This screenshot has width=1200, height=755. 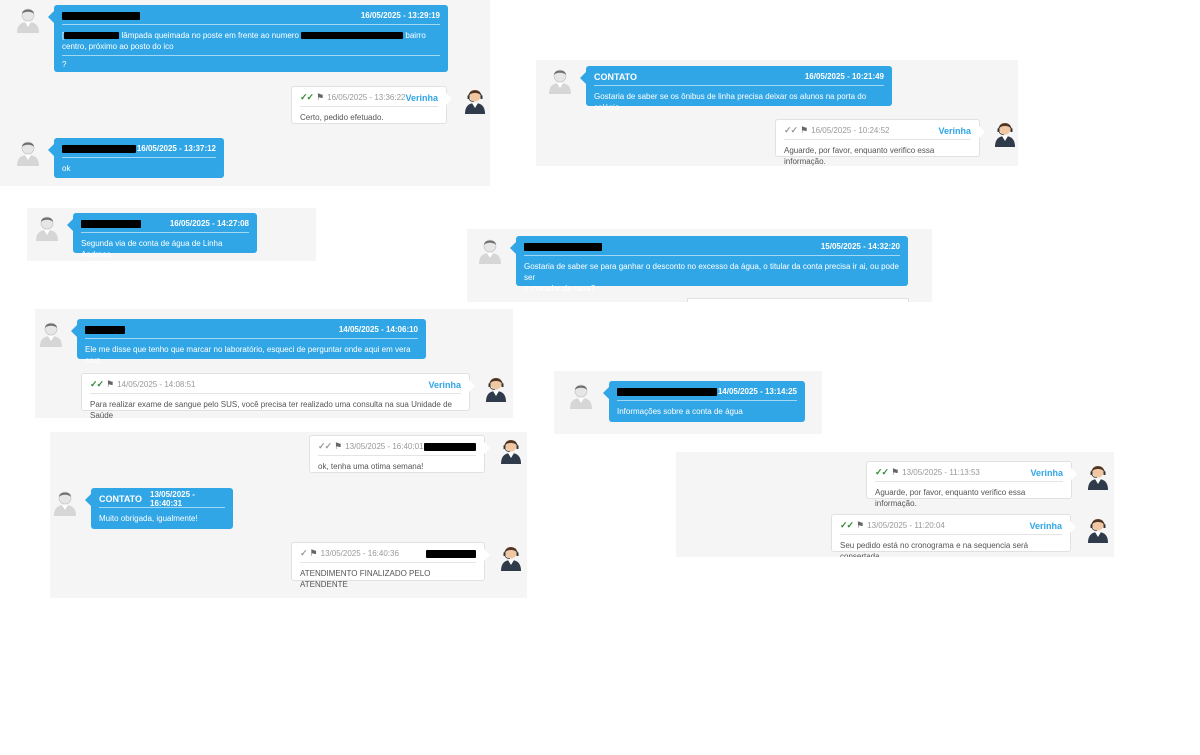 I want to click on message-text: ok, tenha uma otima semana!, so click(x=371, y=466).